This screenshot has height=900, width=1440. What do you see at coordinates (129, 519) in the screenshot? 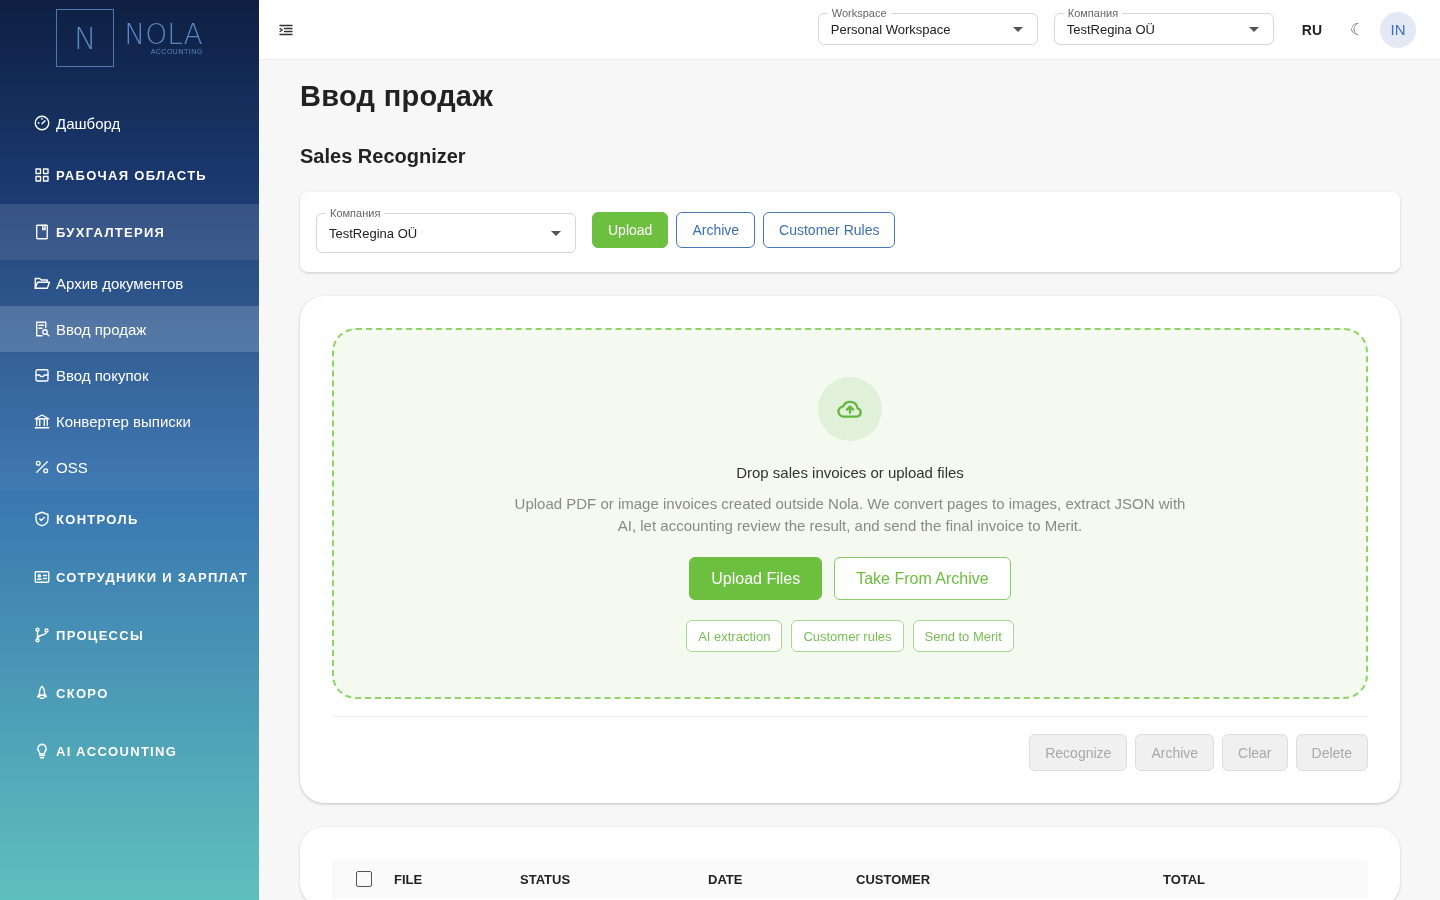
I see `sidebar-section: КОНТРОЛЬ` at bounding box center [129, 519].